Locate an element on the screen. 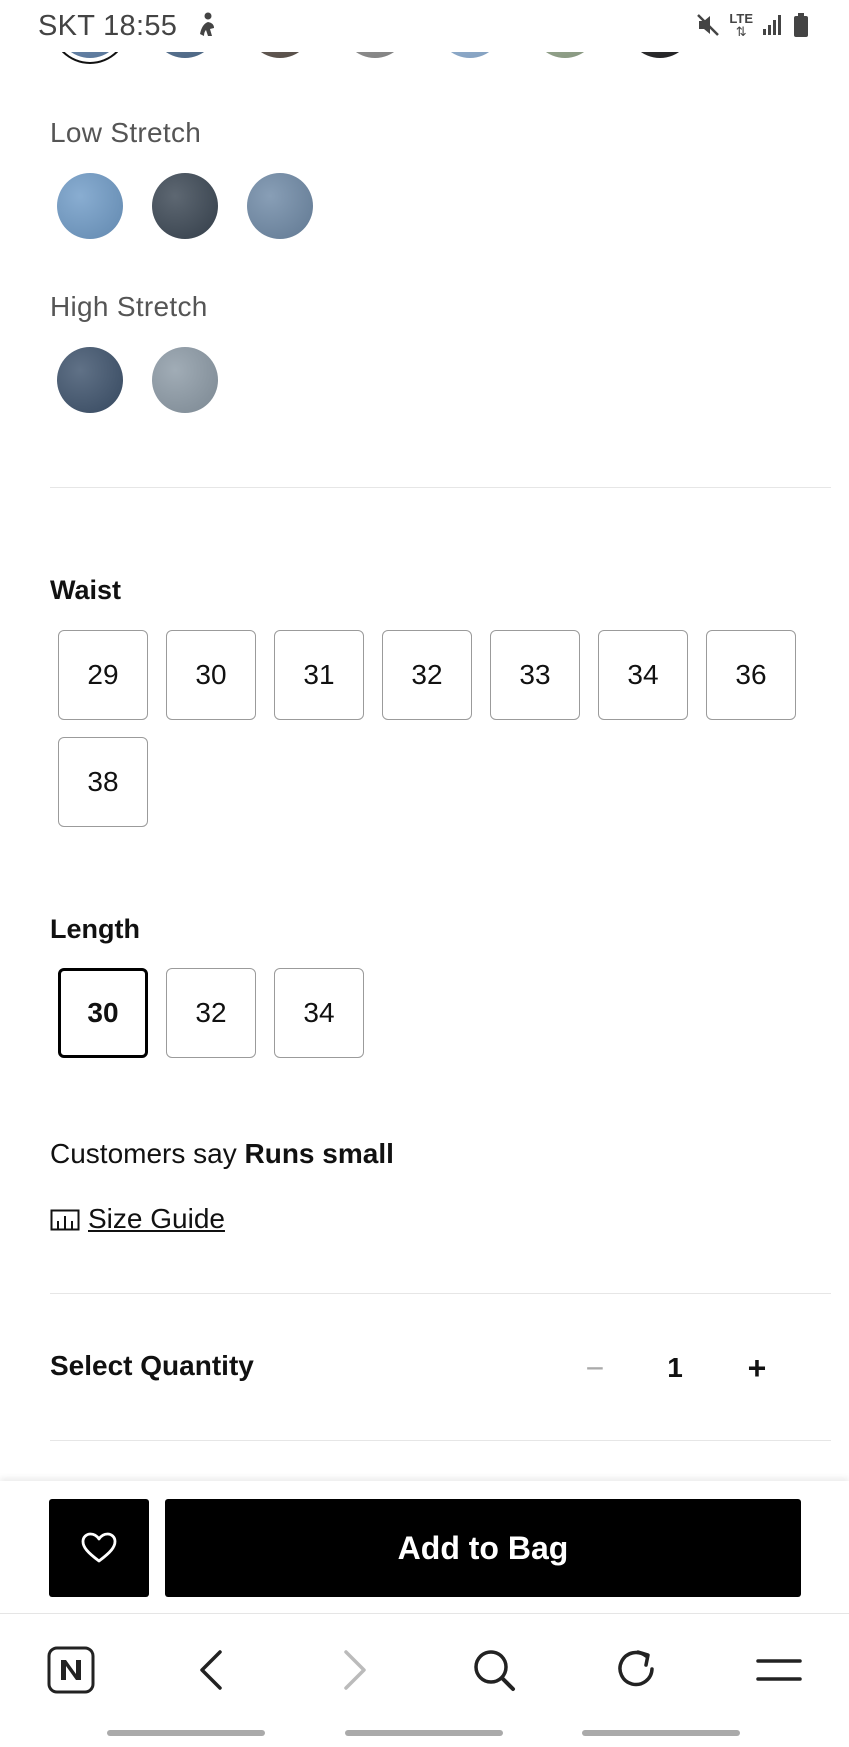 Image resolution: width=849 pixels, height=1747 pixels. quantity-value: 1 is located at coordinates (675, 1367).